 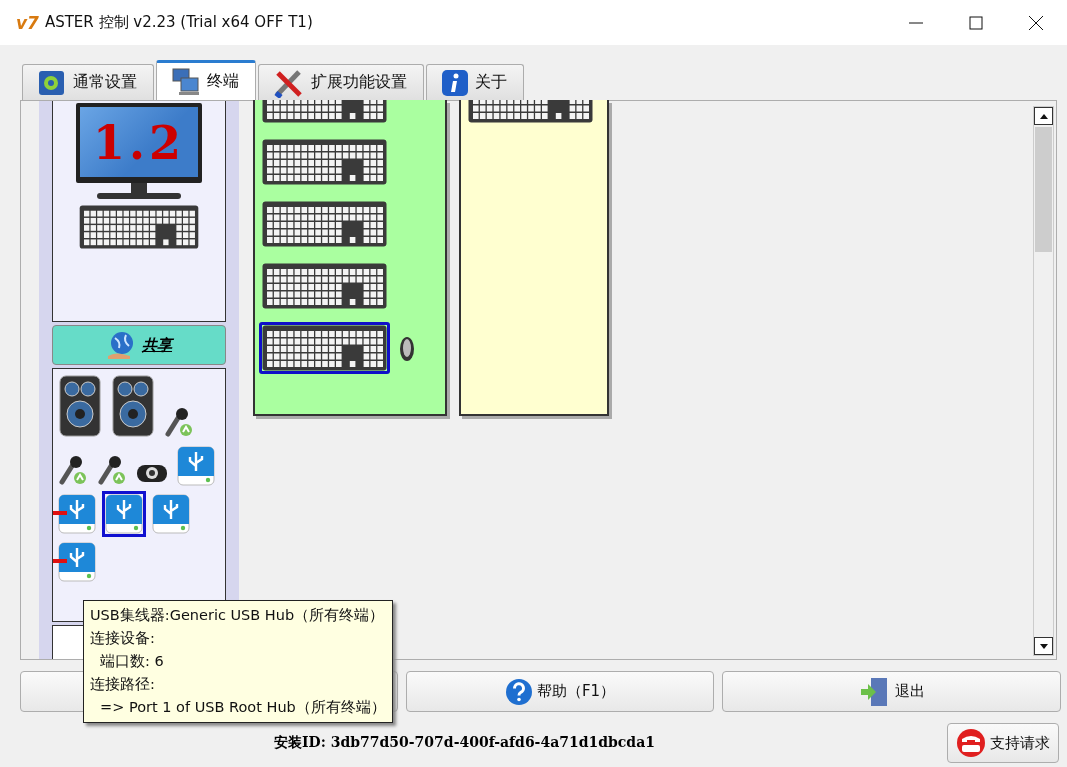 I want to click on scrollbar-thumb, so click(x=1043, y=189).